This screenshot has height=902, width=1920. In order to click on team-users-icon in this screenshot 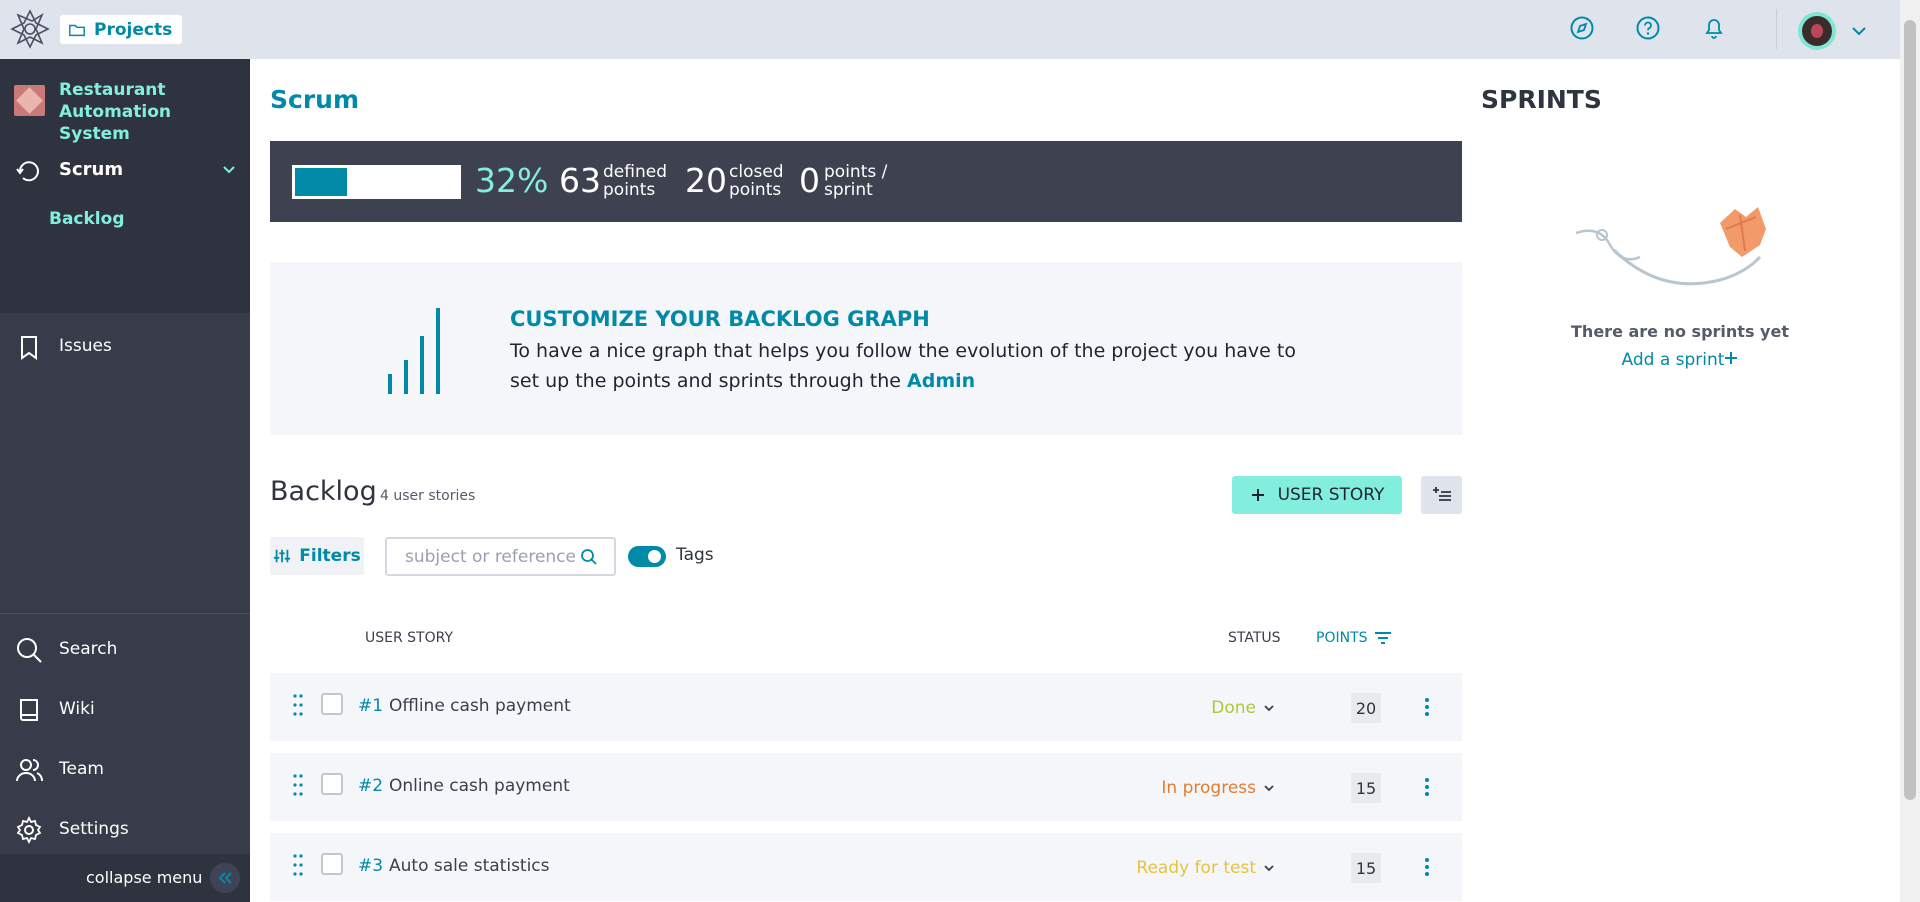, I will do `click(29, 770)`.